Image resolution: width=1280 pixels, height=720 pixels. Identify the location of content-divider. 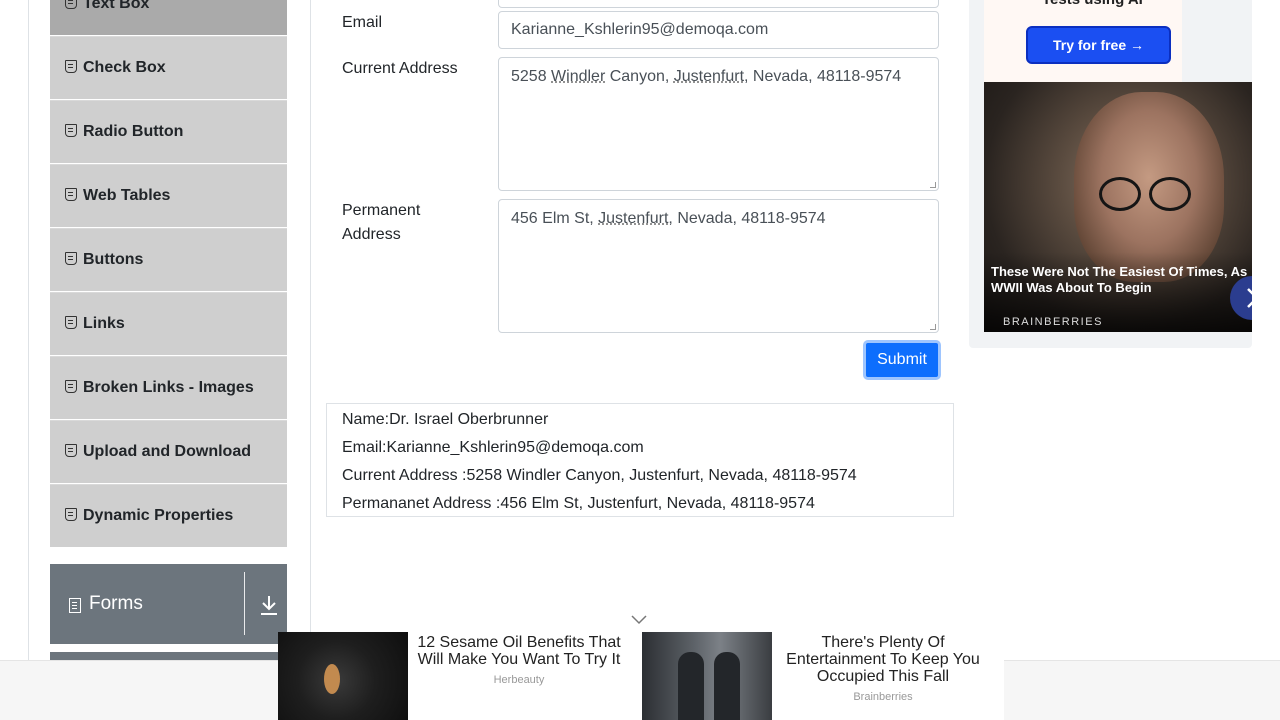
(310, 360).